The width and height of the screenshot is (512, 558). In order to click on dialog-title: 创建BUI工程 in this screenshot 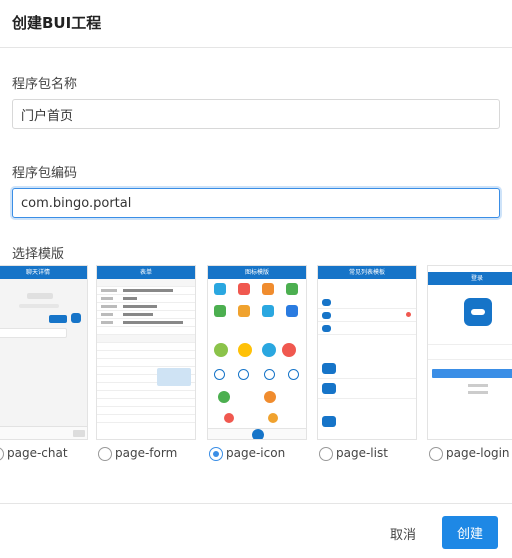, I will do `click(57, 23)`.